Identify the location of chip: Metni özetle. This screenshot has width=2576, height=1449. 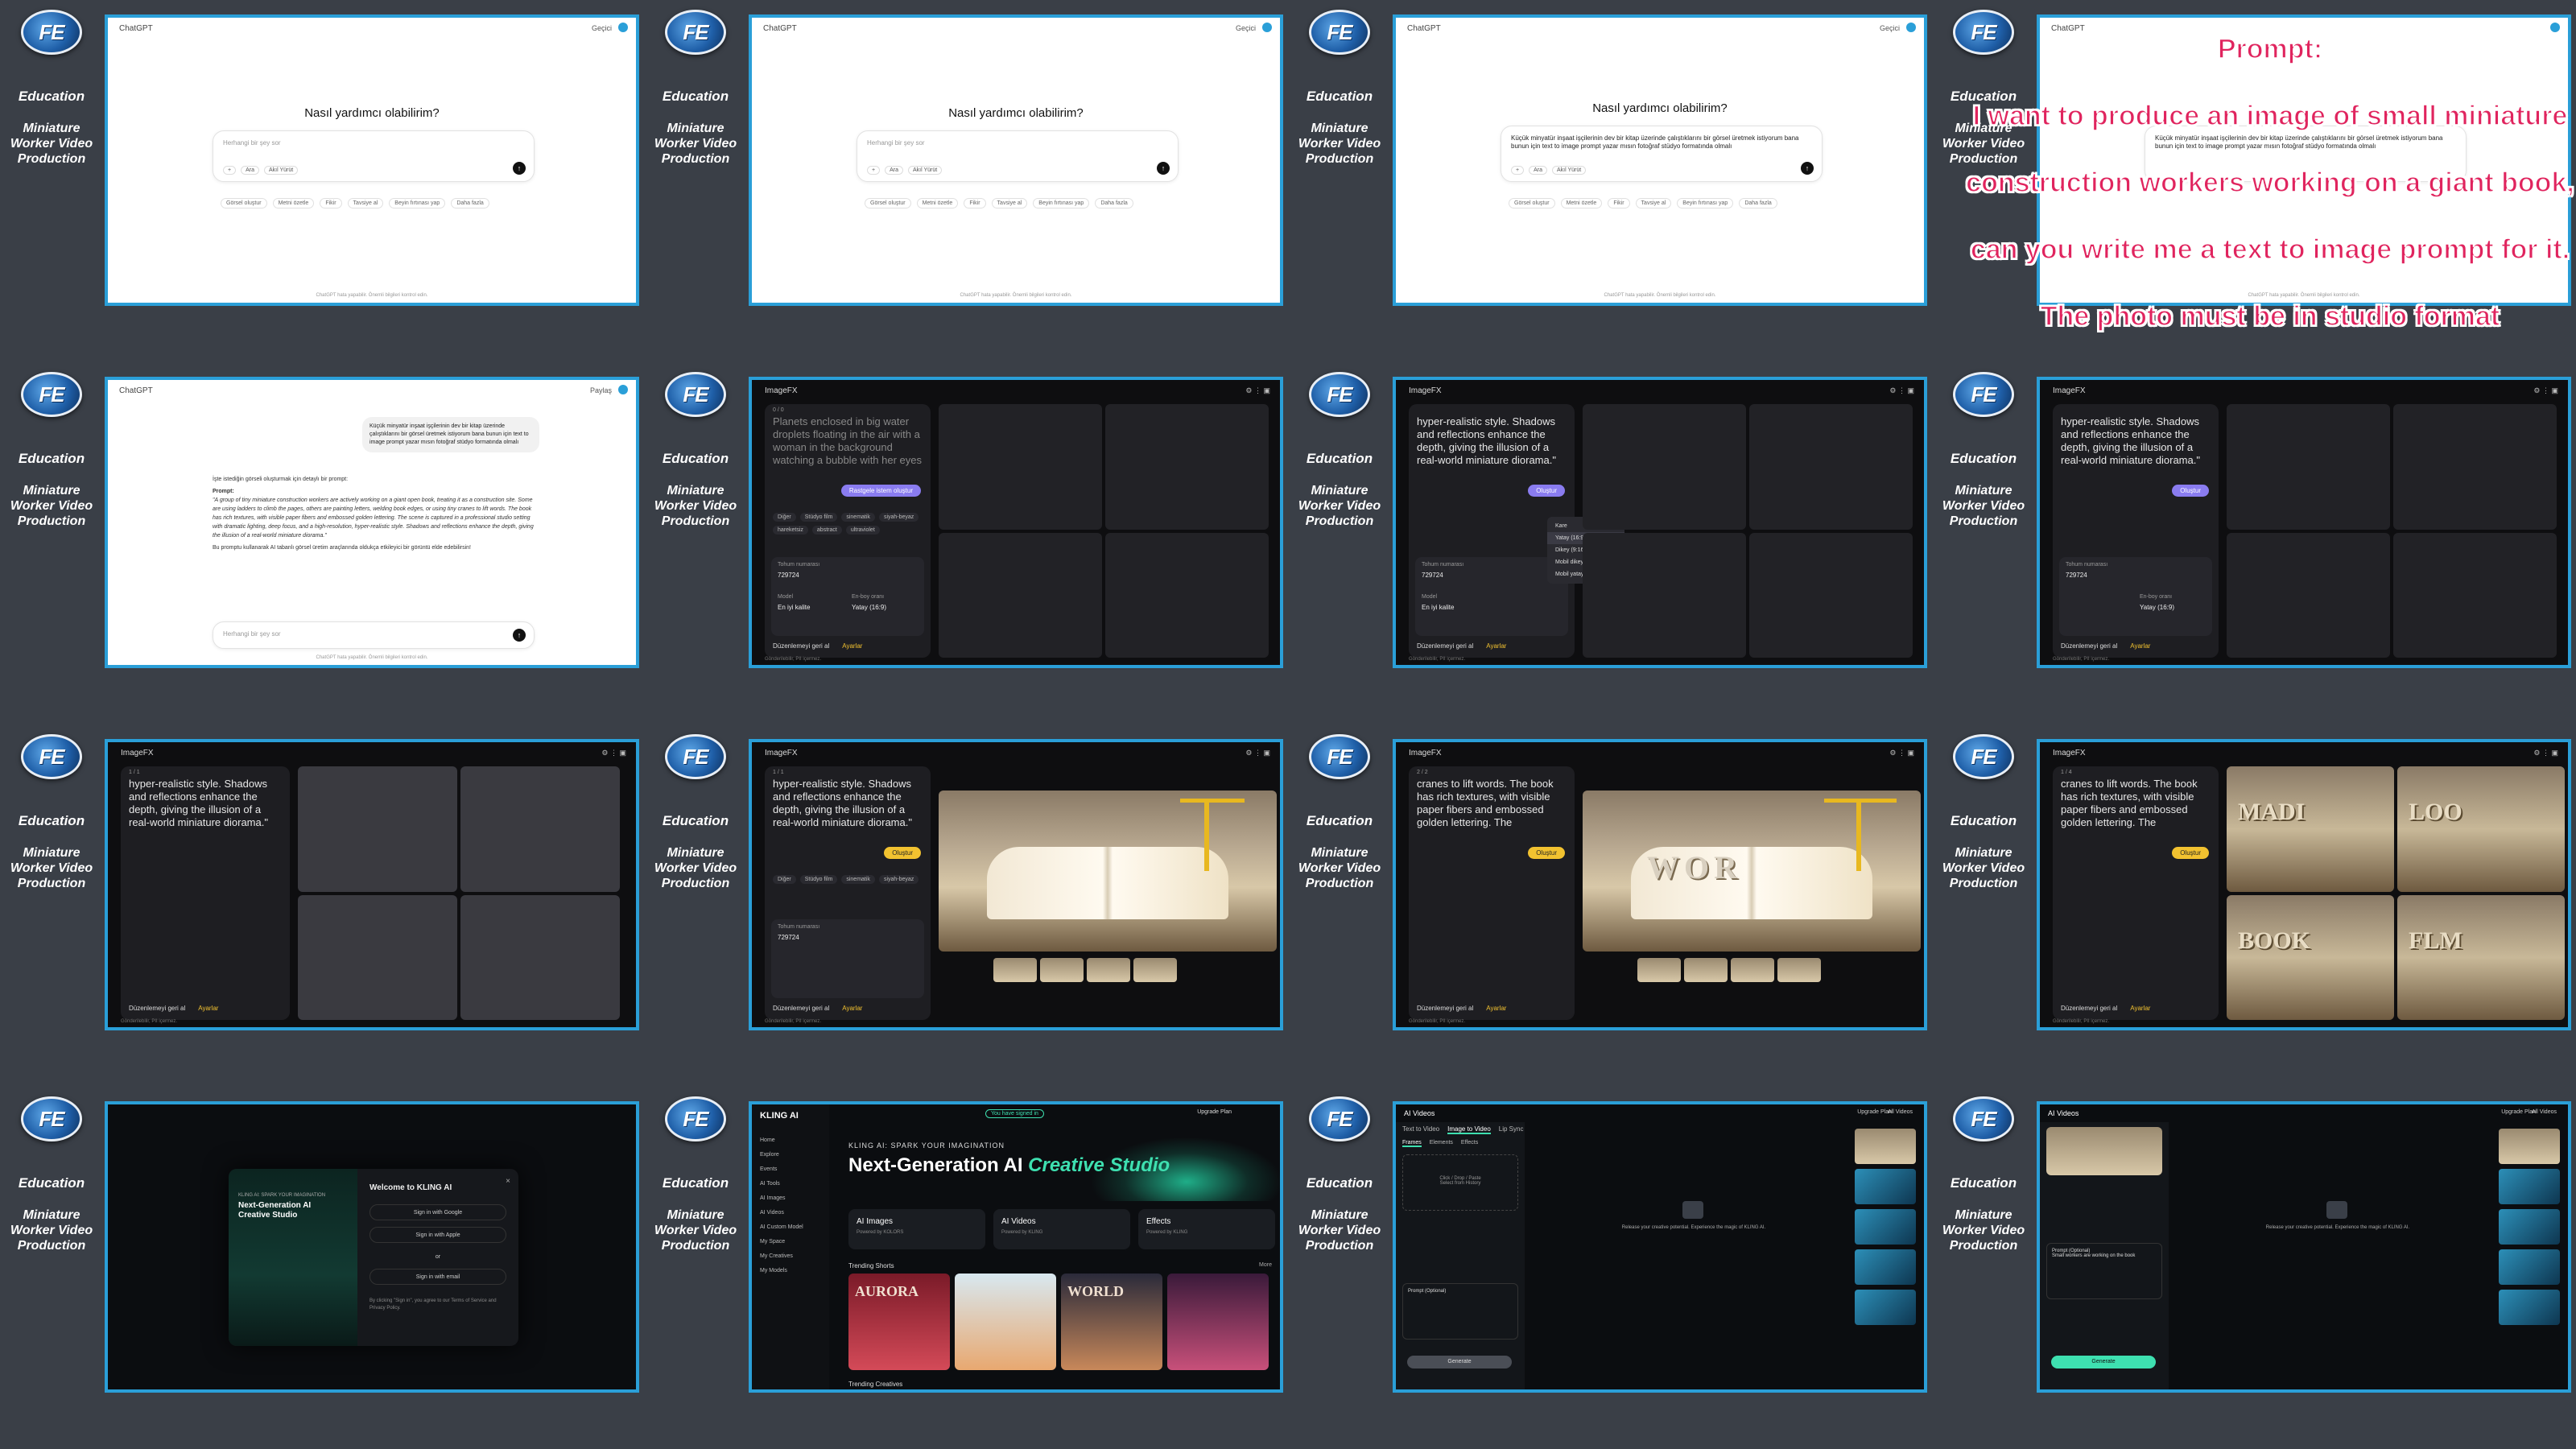
(937, 203).